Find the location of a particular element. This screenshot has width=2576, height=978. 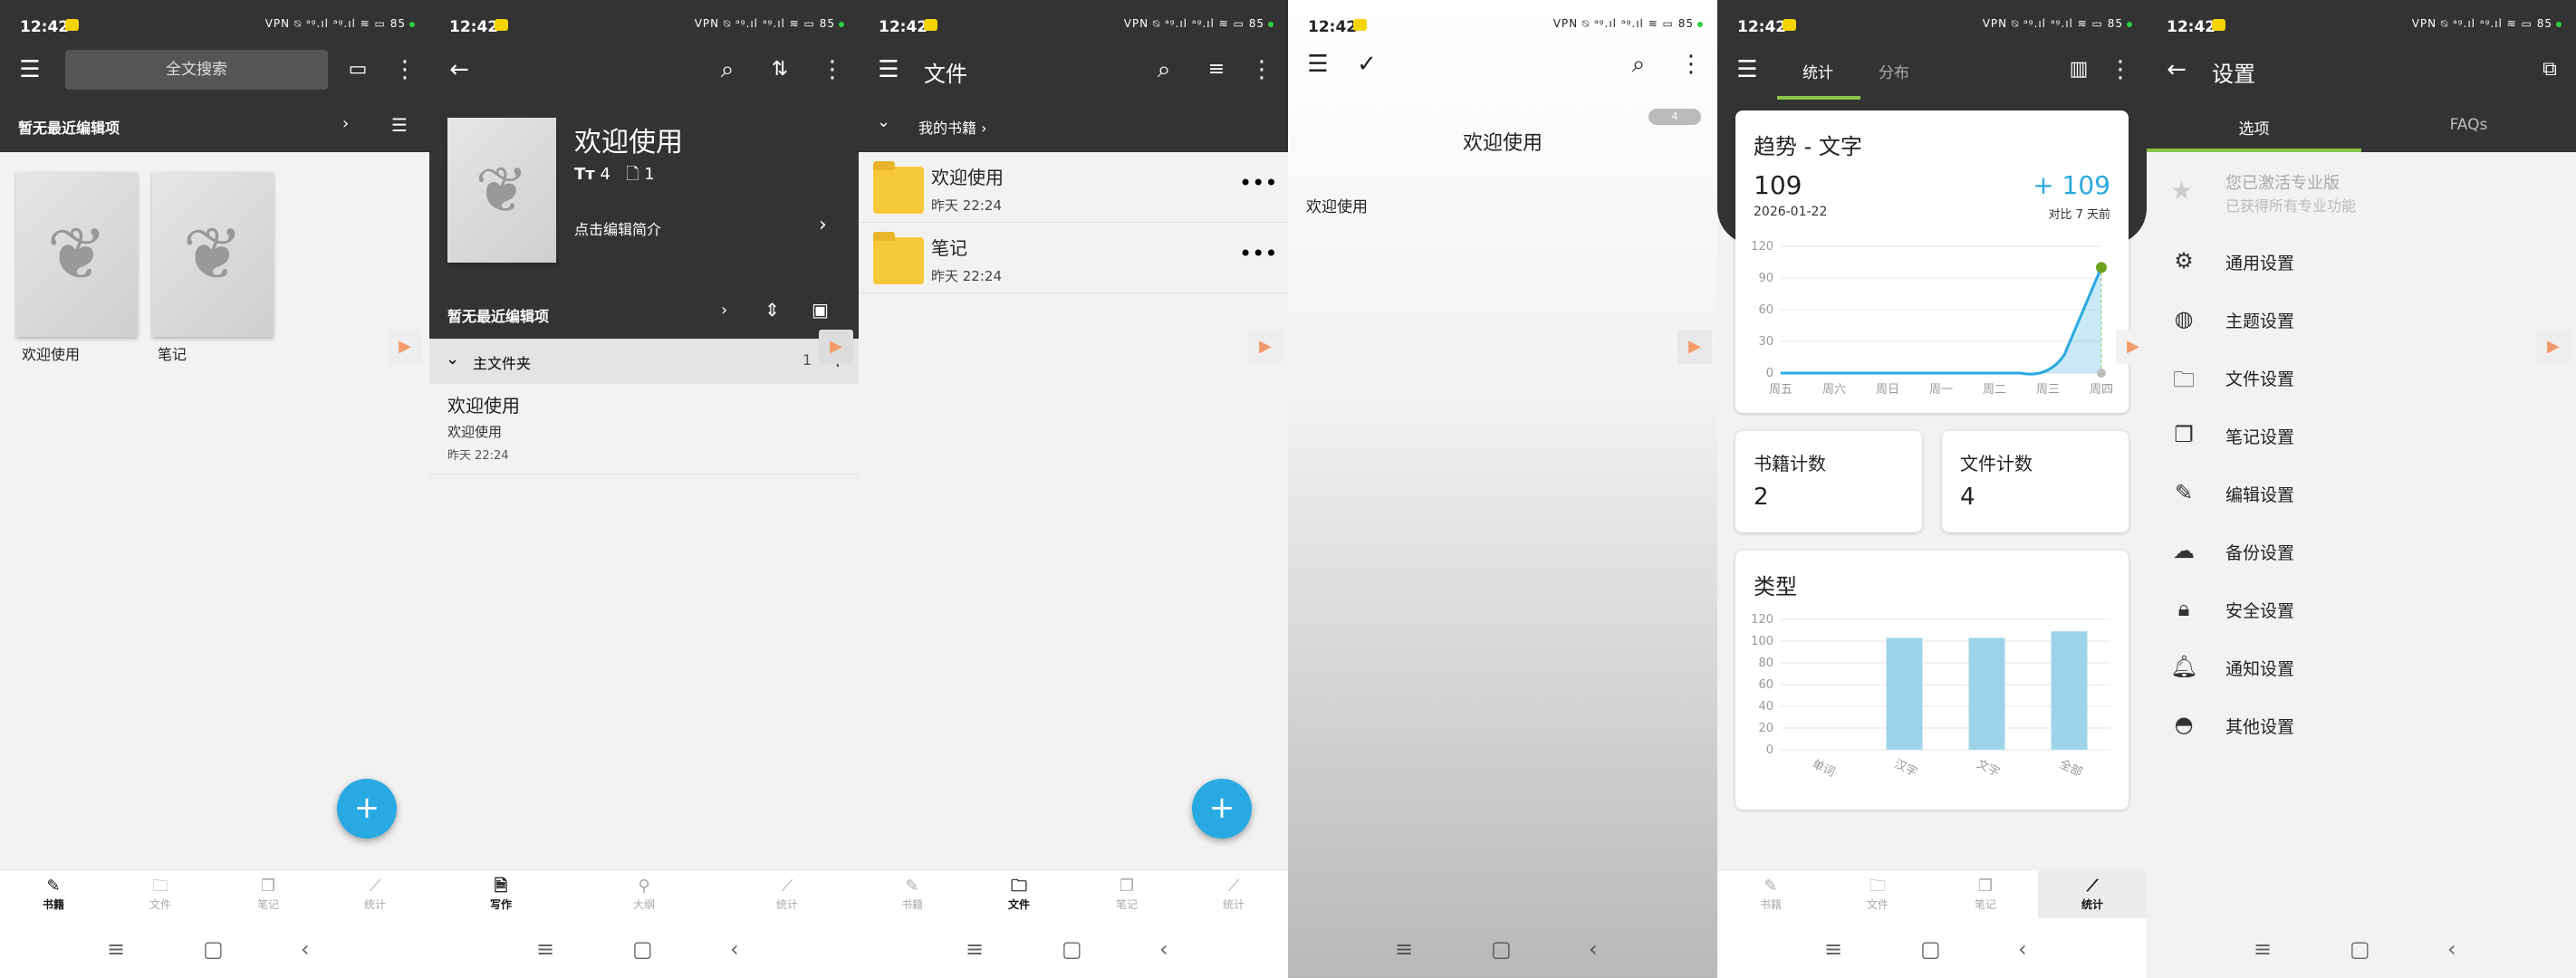

file-row: 欢迎使用 昨天 22:24 ••• is located at coordinates (1073, 187).